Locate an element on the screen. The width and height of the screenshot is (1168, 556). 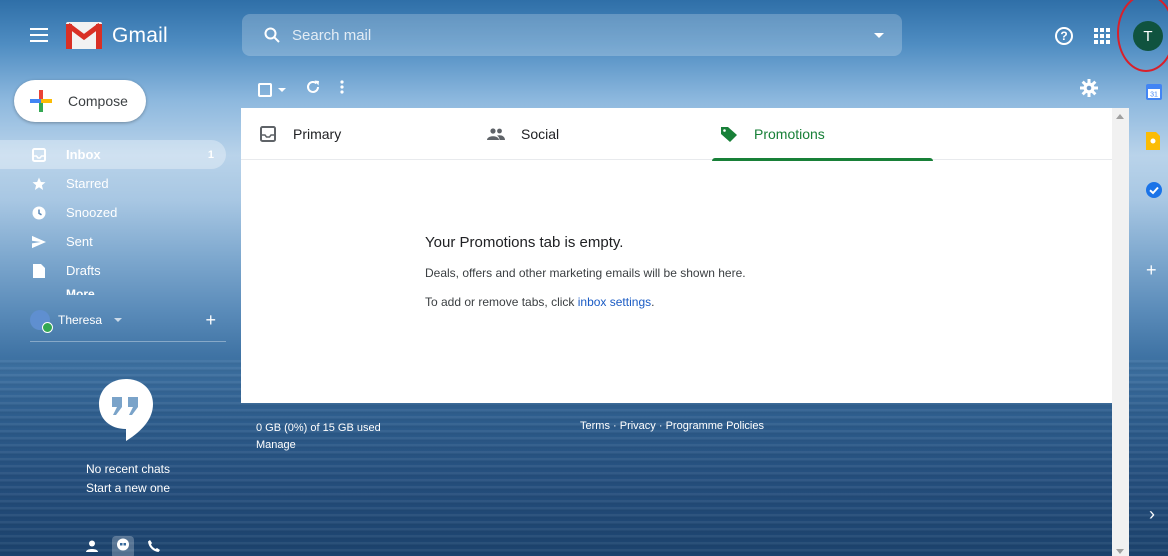
unread-count: 1 is located at coordinates (210, 154).